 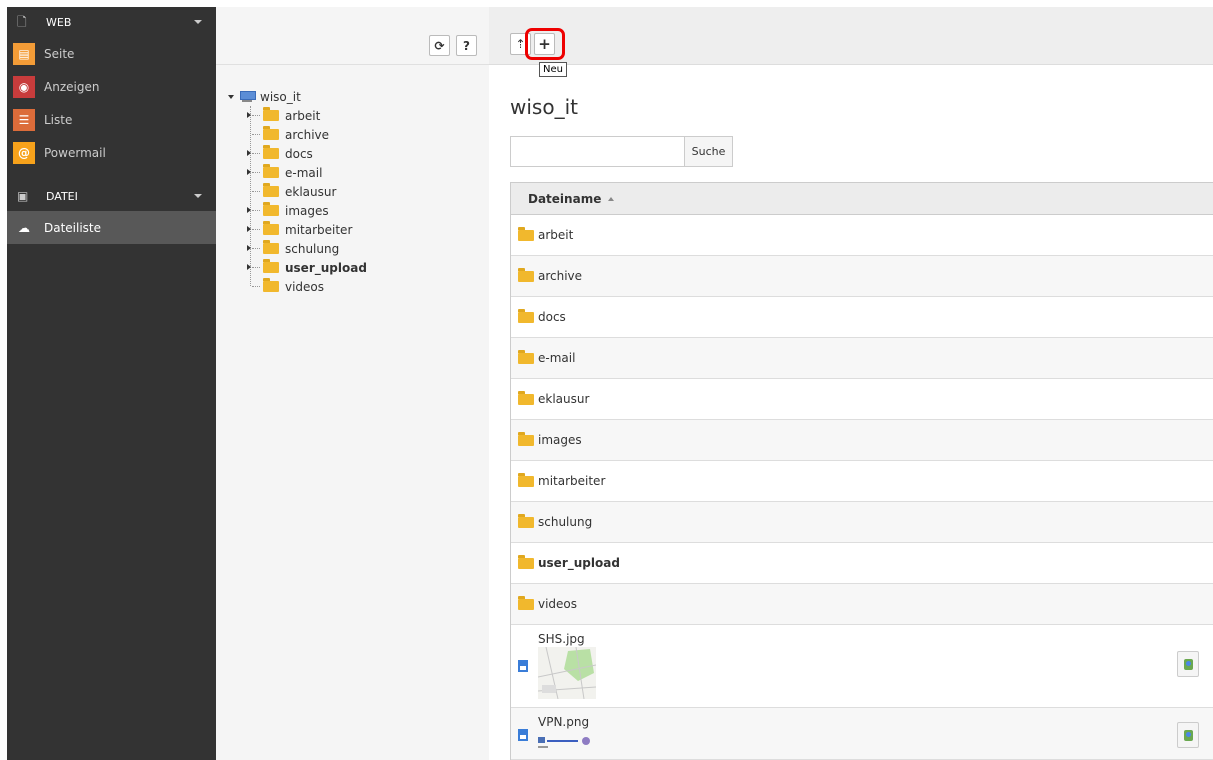 What do you see at coordinates (297, 210) in the screenshot?
I see `tree-node-images: images` at bounding box center [297, 210].